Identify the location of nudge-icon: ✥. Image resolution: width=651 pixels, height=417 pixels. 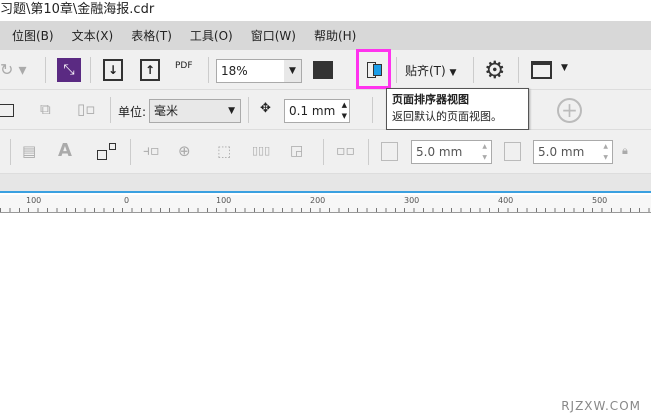
(265, 108).